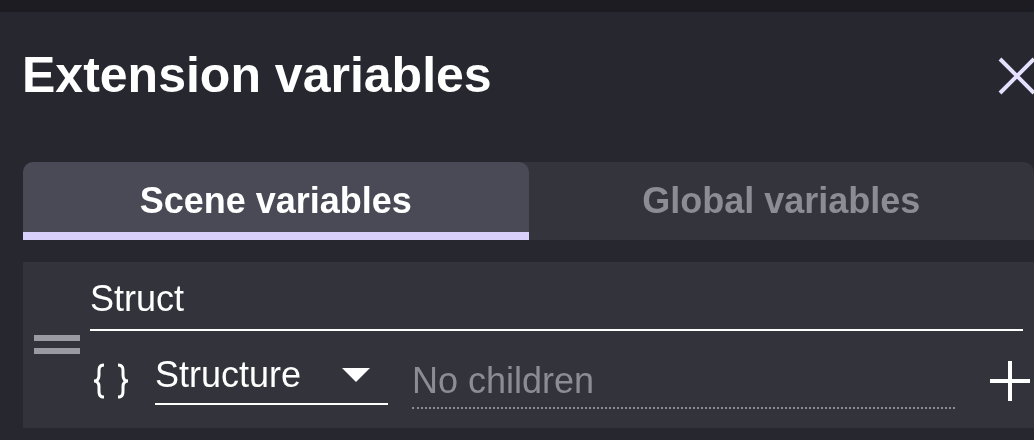 This screenshot has height=440, width=1034. I want to click on tab: Global variables, so click(781, 201).